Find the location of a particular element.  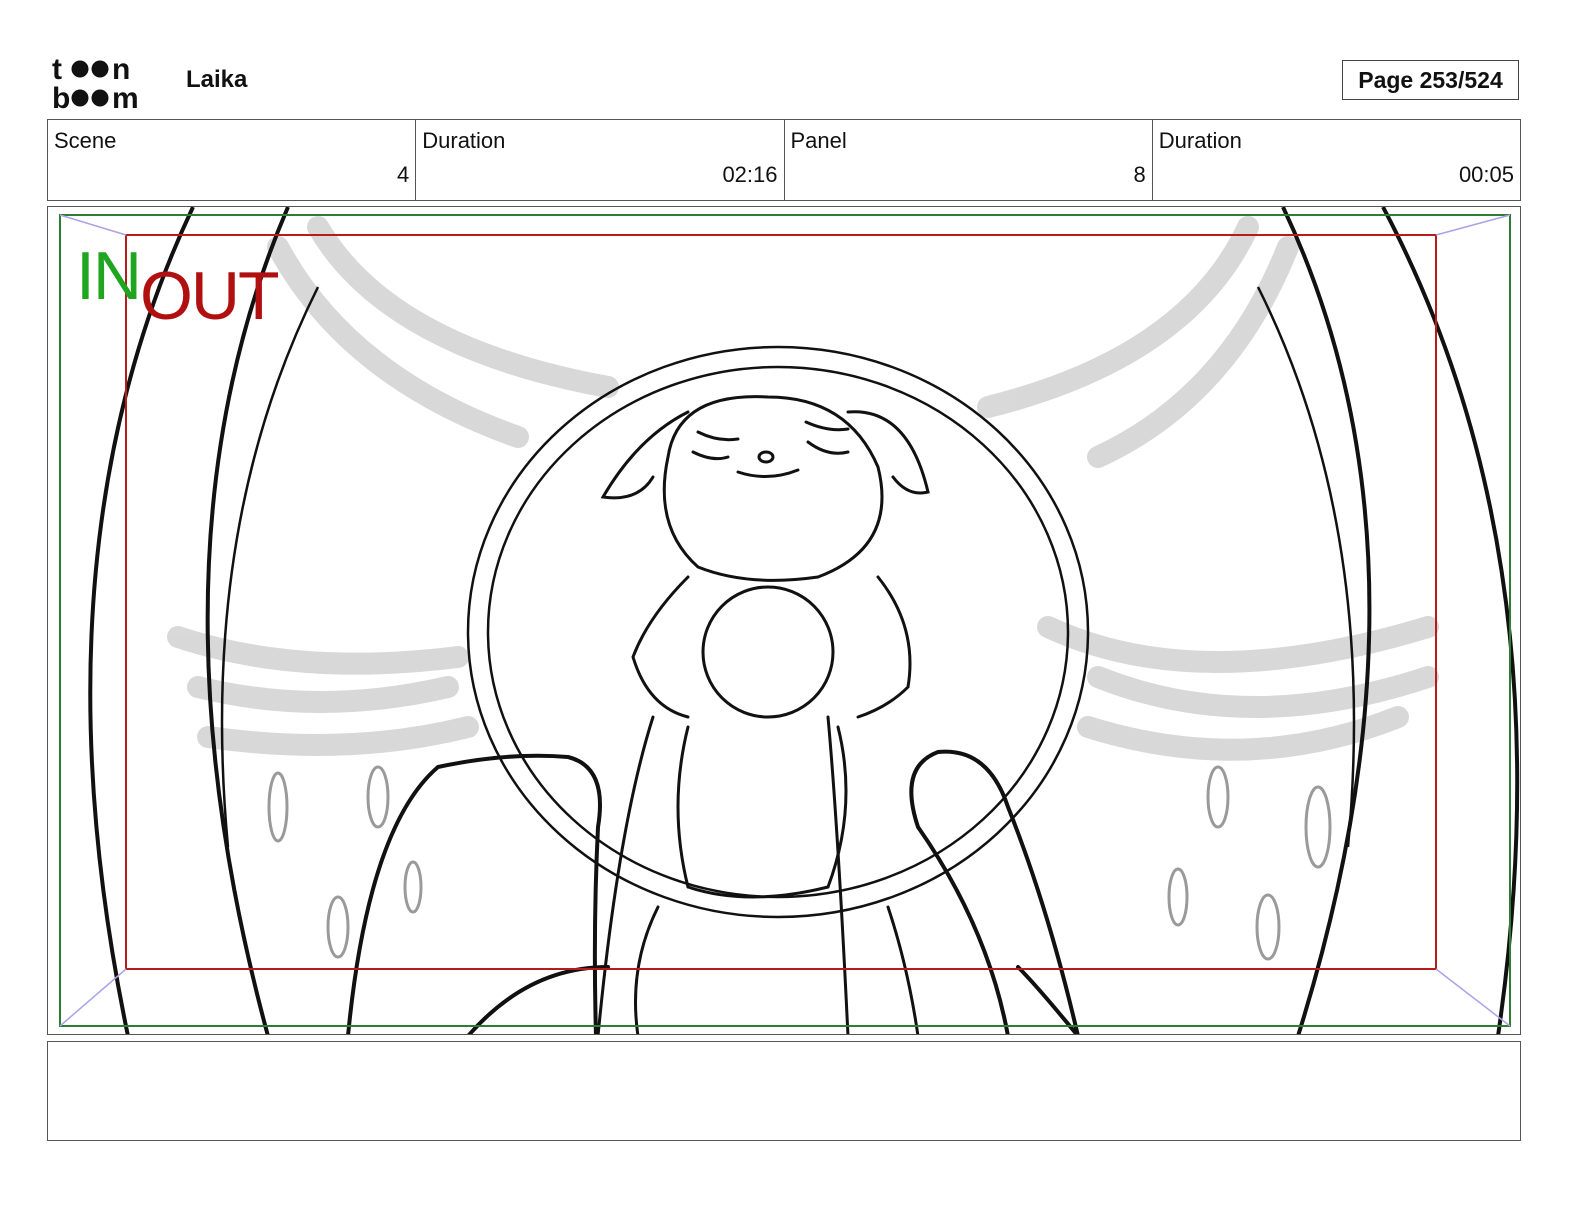

scene-duration-cell: Duration 02:16 is located at coordinates (600, 160).